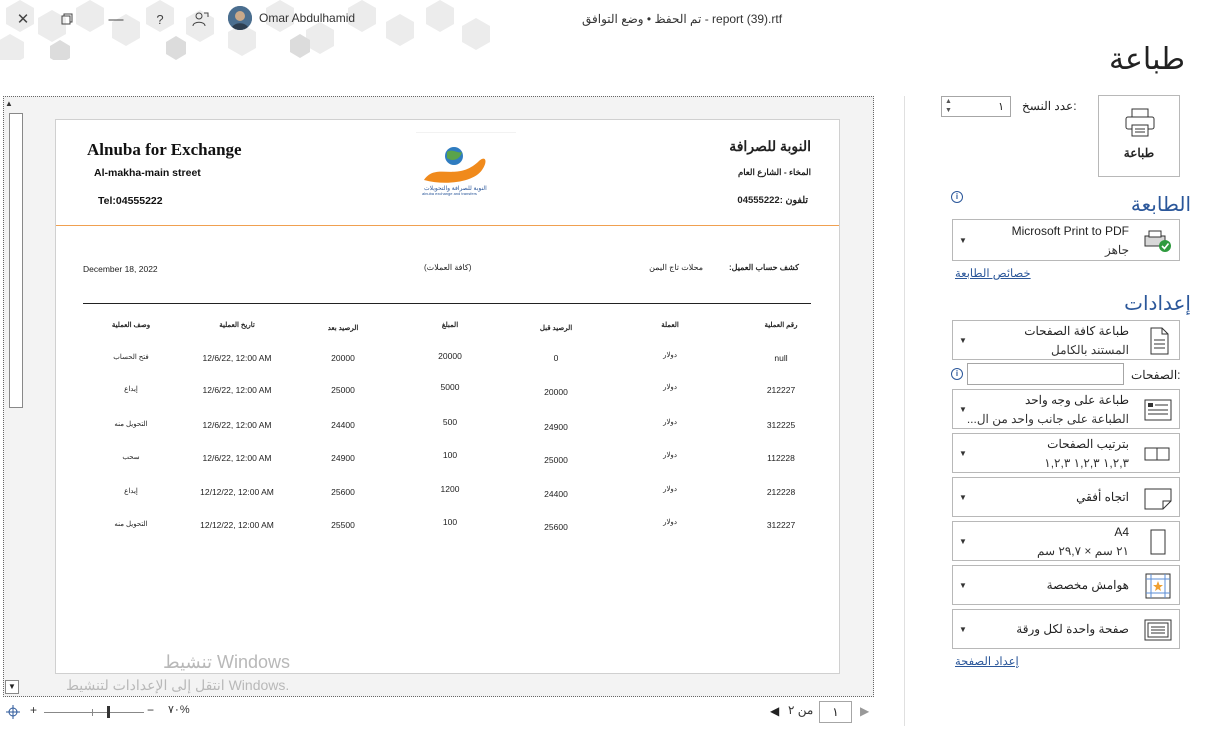  What do you see at coordinates (1087, 585) in the screenshot?
I see `margins-title: هوامش مخصصة` at bounding box center [1087, 585].